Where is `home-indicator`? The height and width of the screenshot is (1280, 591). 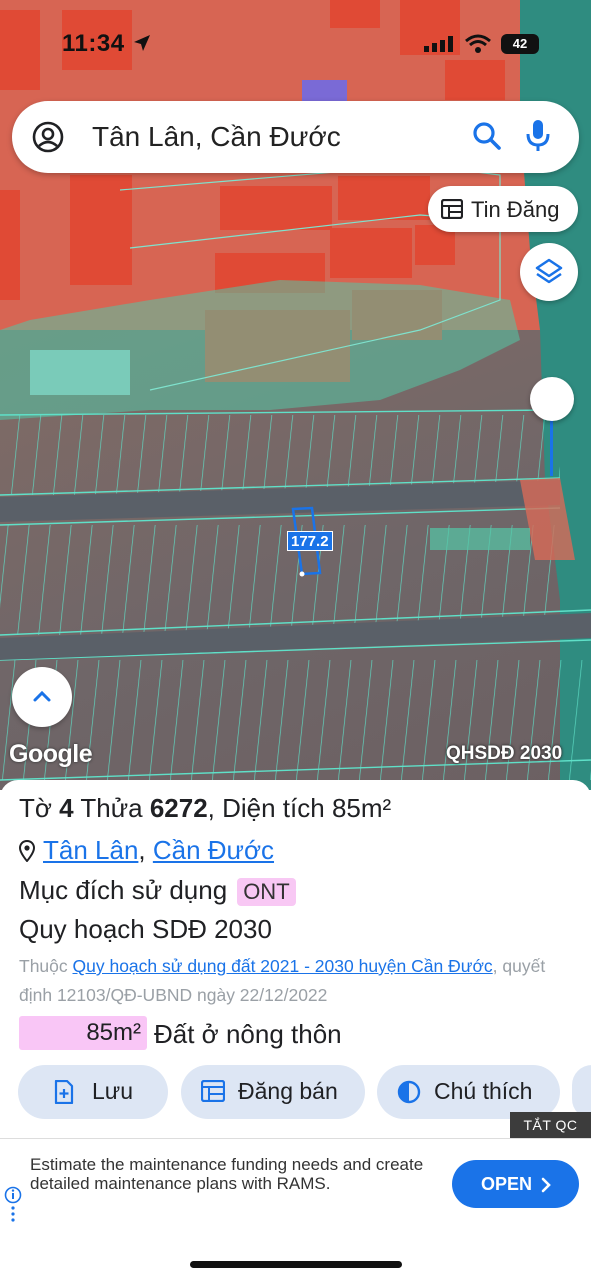 home-indicator is located at coordinates (296, 1264).